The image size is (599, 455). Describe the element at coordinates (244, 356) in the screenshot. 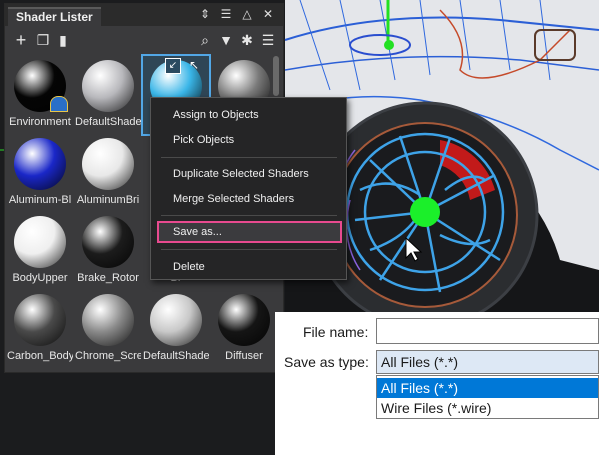

I see `shader-name-label: Diffuser` at that location.